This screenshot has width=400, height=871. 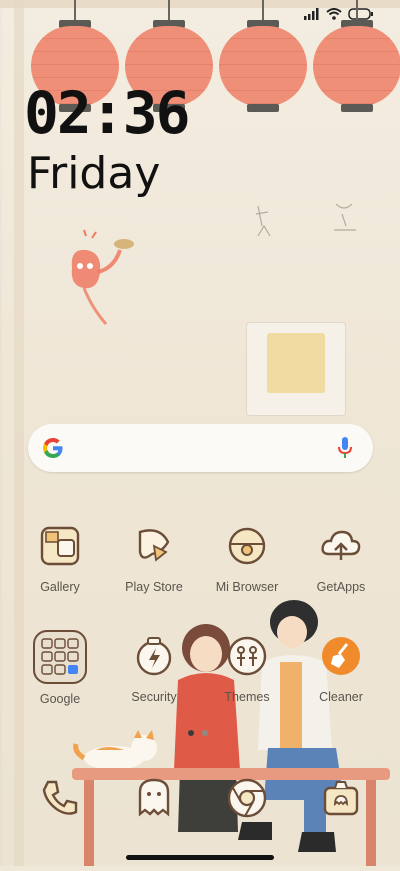 I want to click on wallpaper-photo-frame, so click(x=296, y=369).